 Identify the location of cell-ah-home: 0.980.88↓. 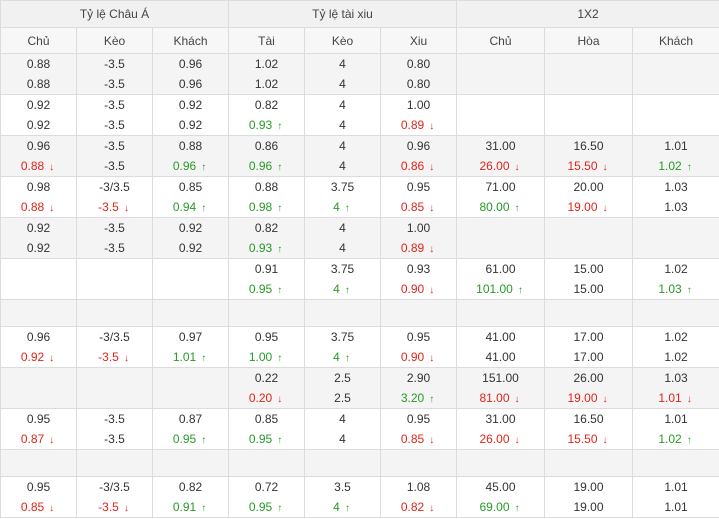
(39, 197).